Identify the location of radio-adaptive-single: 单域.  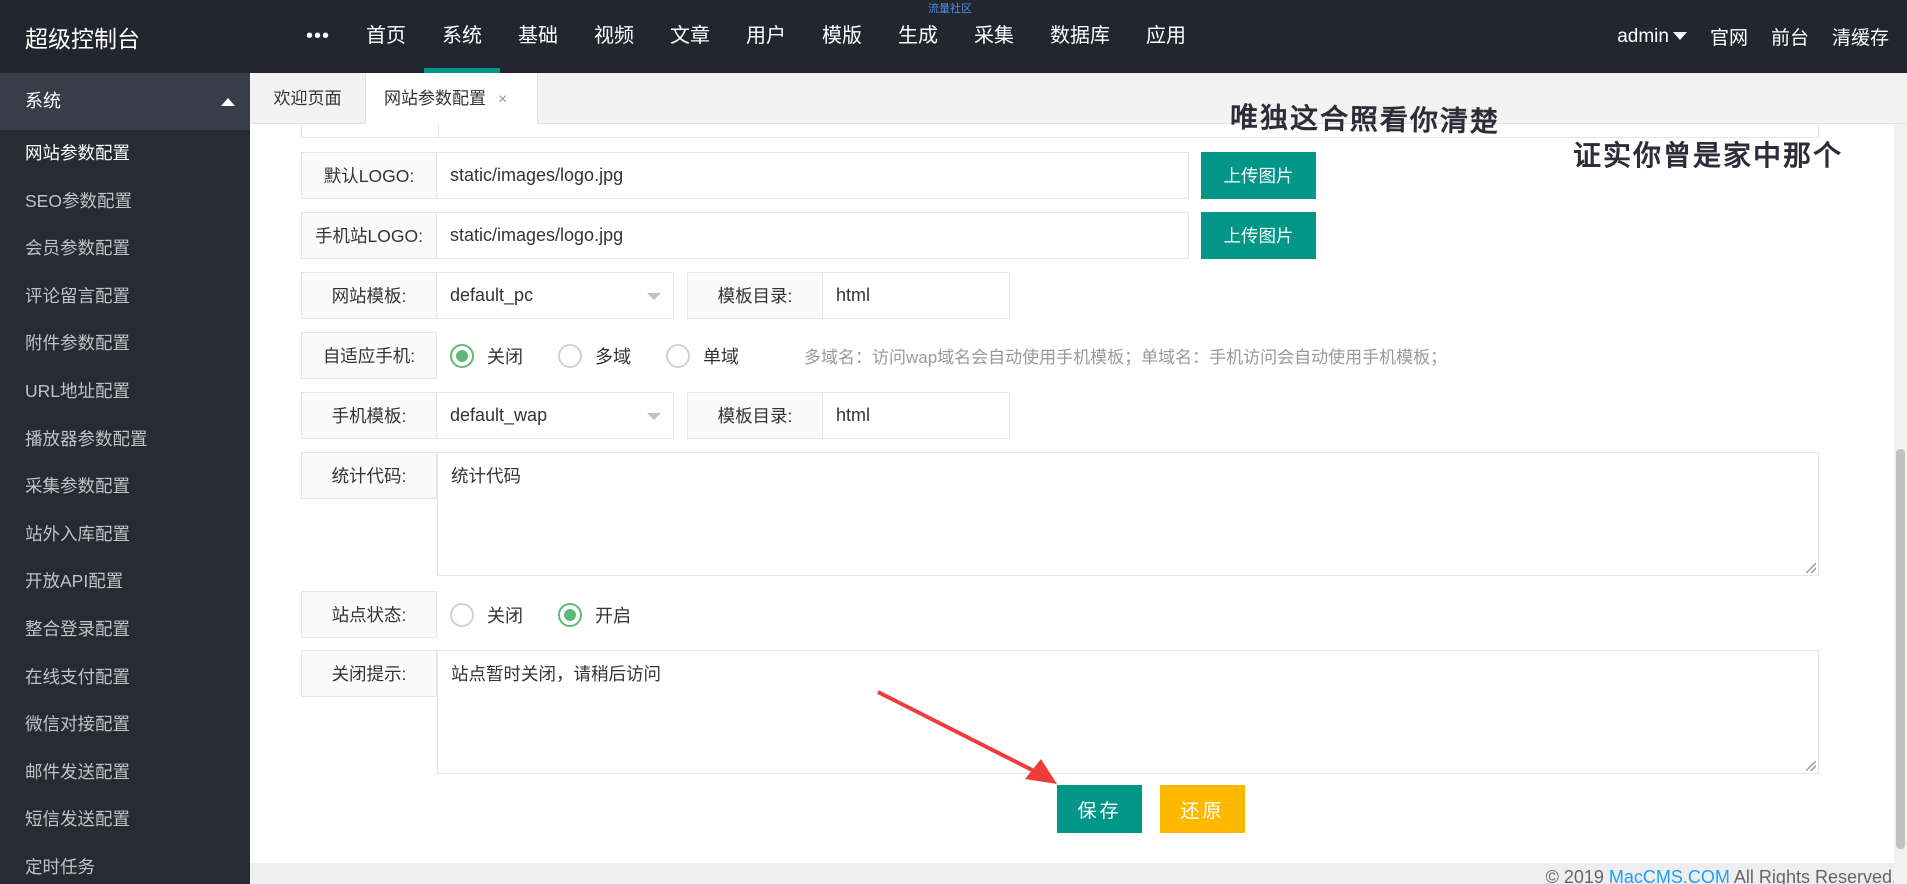
(702, 356).